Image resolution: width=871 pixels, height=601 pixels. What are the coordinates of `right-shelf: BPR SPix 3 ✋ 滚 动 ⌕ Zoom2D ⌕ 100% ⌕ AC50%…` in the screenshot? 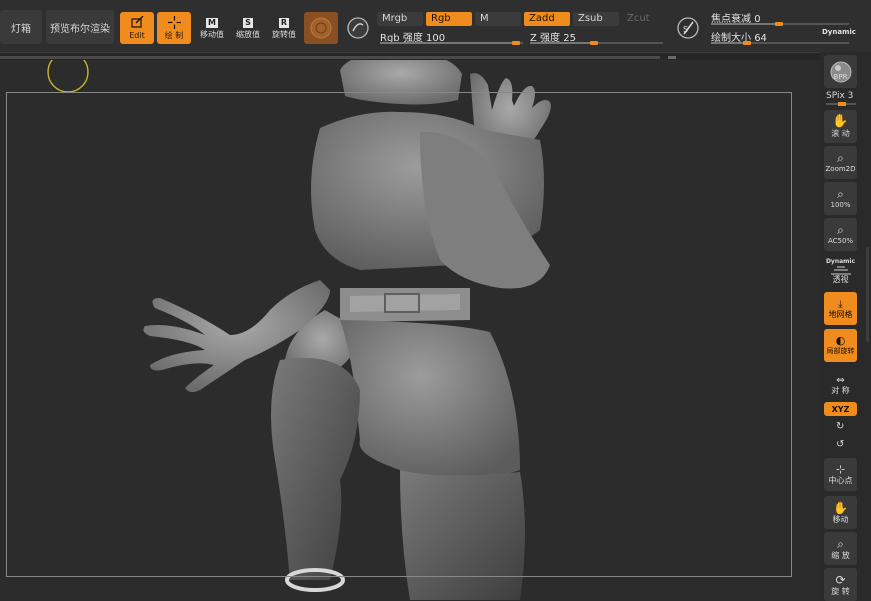 It's located at (845, 326).